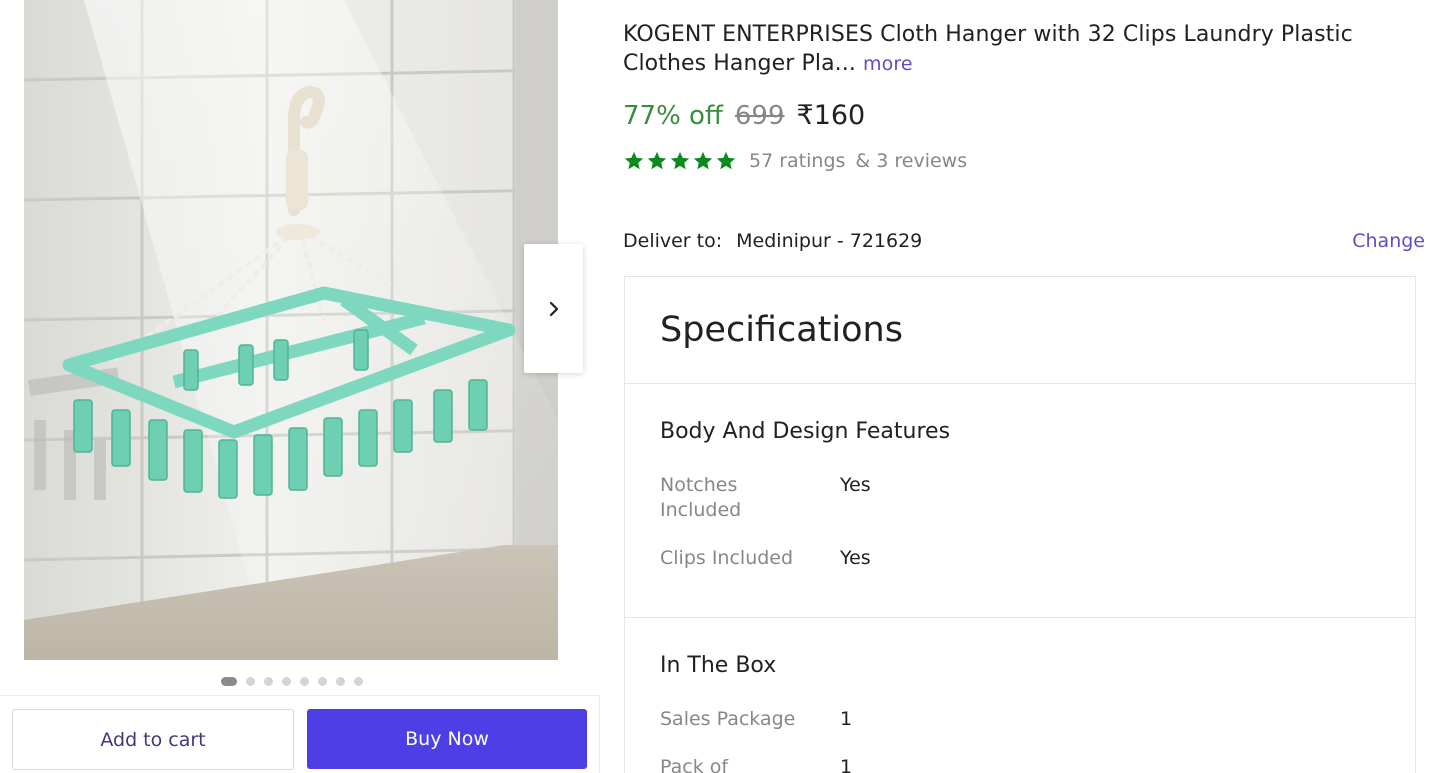  I want to click on spec-row: Notches Included Yes, so click(1037, 498).